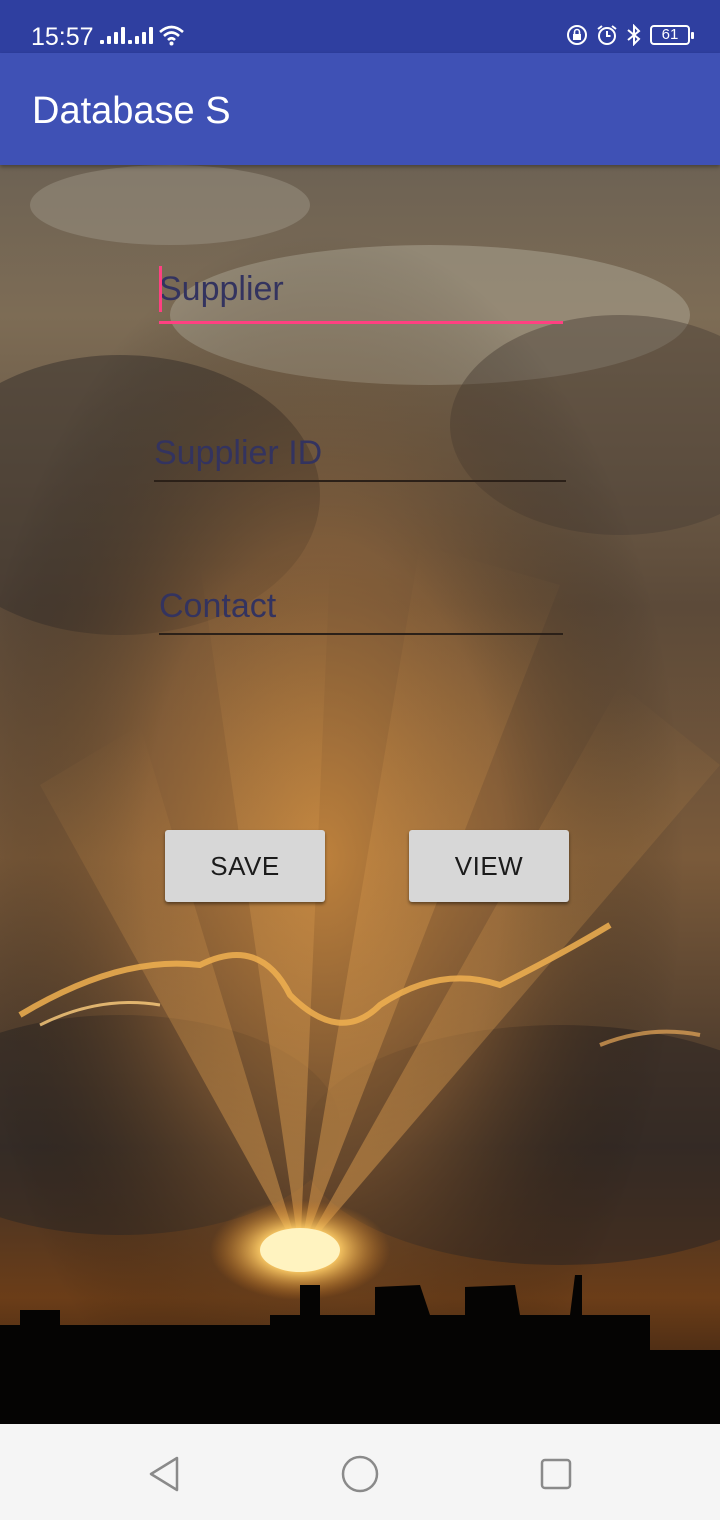 This screenshot has width=720, height=1520. Describe the element at coordinates (607, 35) in the screenshot. I see `alarm-icon` at that location.